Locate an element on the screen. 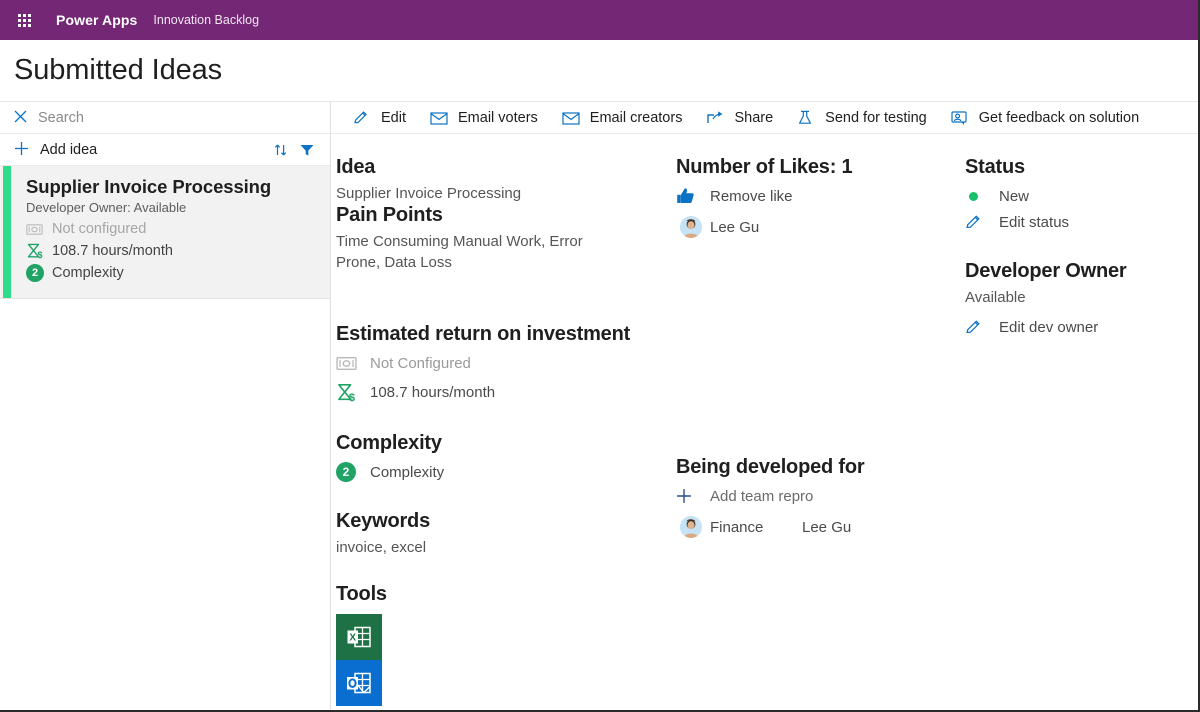  roi-heading: Estimated return on investment is located at coordinates (483, 334).